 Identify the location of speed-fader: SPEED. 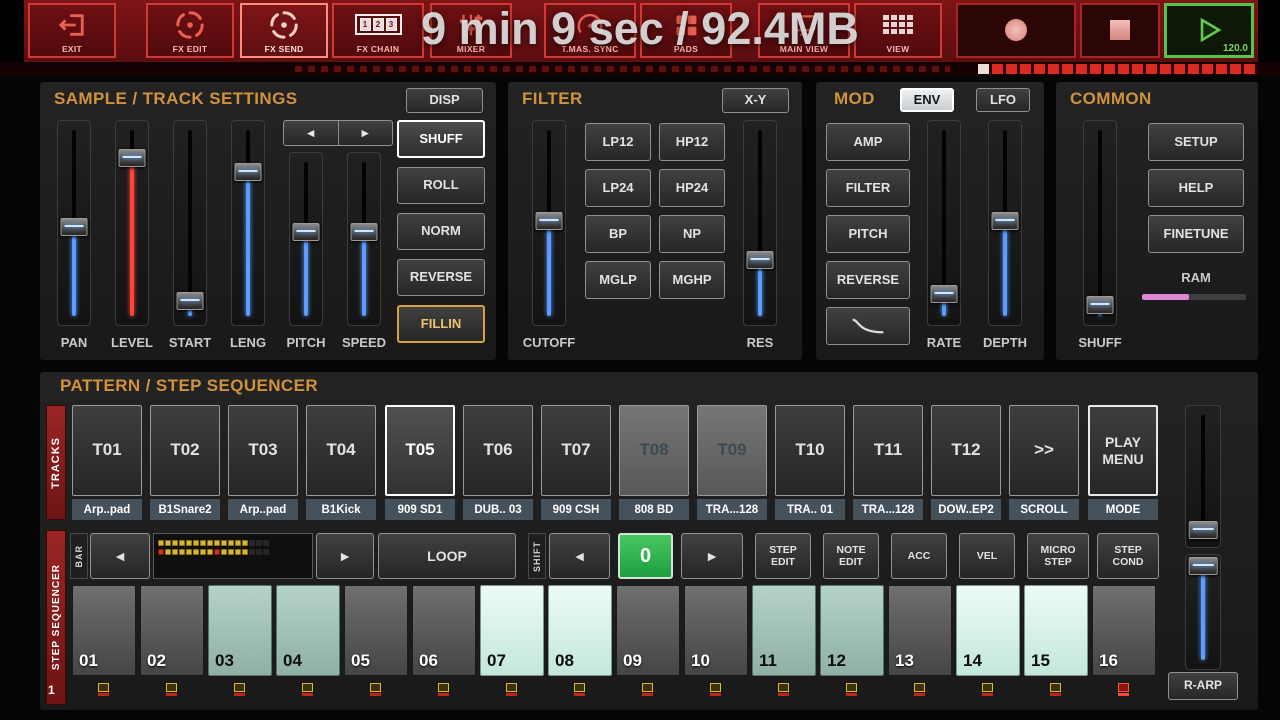
(364, 252).